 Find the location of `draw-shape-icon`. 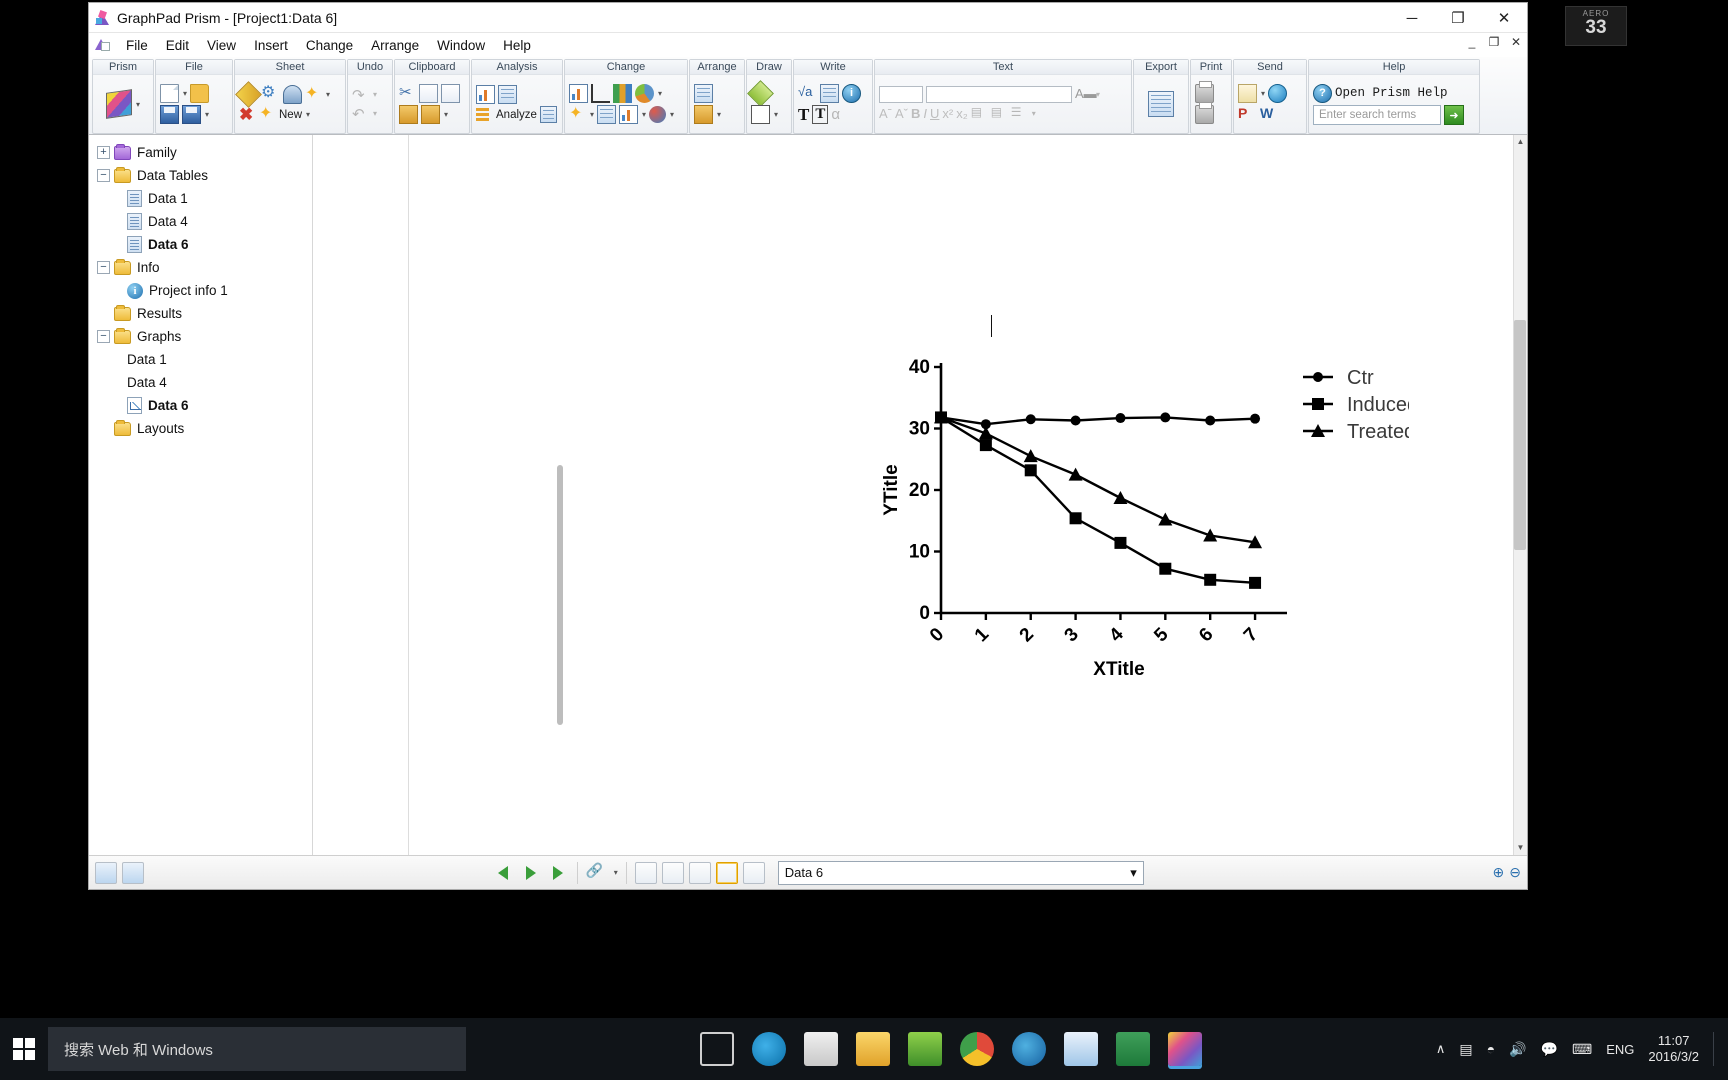

draw-shape-icon is located at coordinates (760, 93).